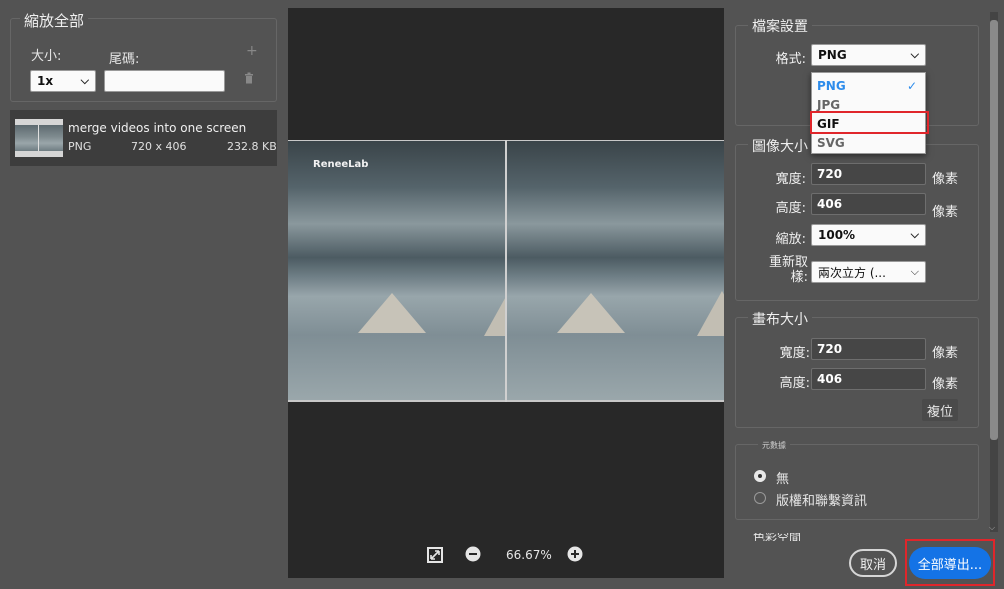 The height and width of the screenshot is (589, 1004). What do you see at coordinates (868, 235) in the screenshot?
I see `scale-select: 100% ⌵` at bounding box center [868, 235].